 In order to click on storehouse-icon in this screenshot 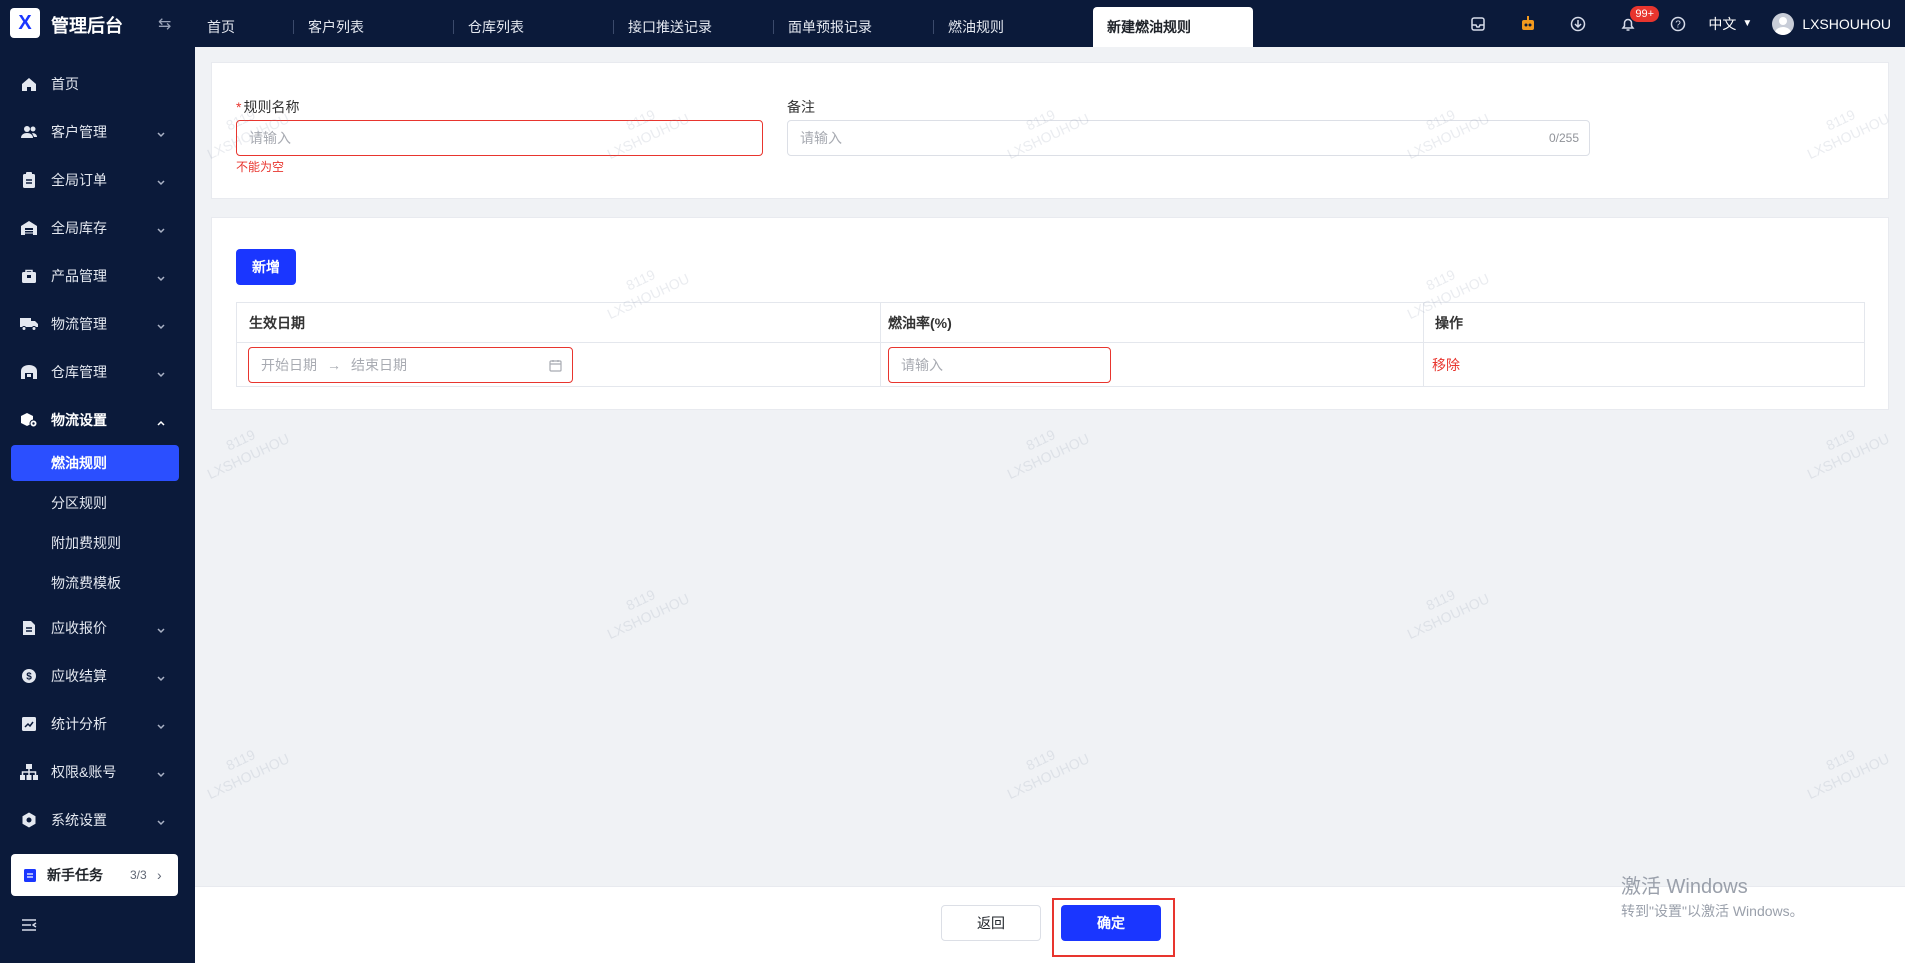, I will do `click(29, 372)`.